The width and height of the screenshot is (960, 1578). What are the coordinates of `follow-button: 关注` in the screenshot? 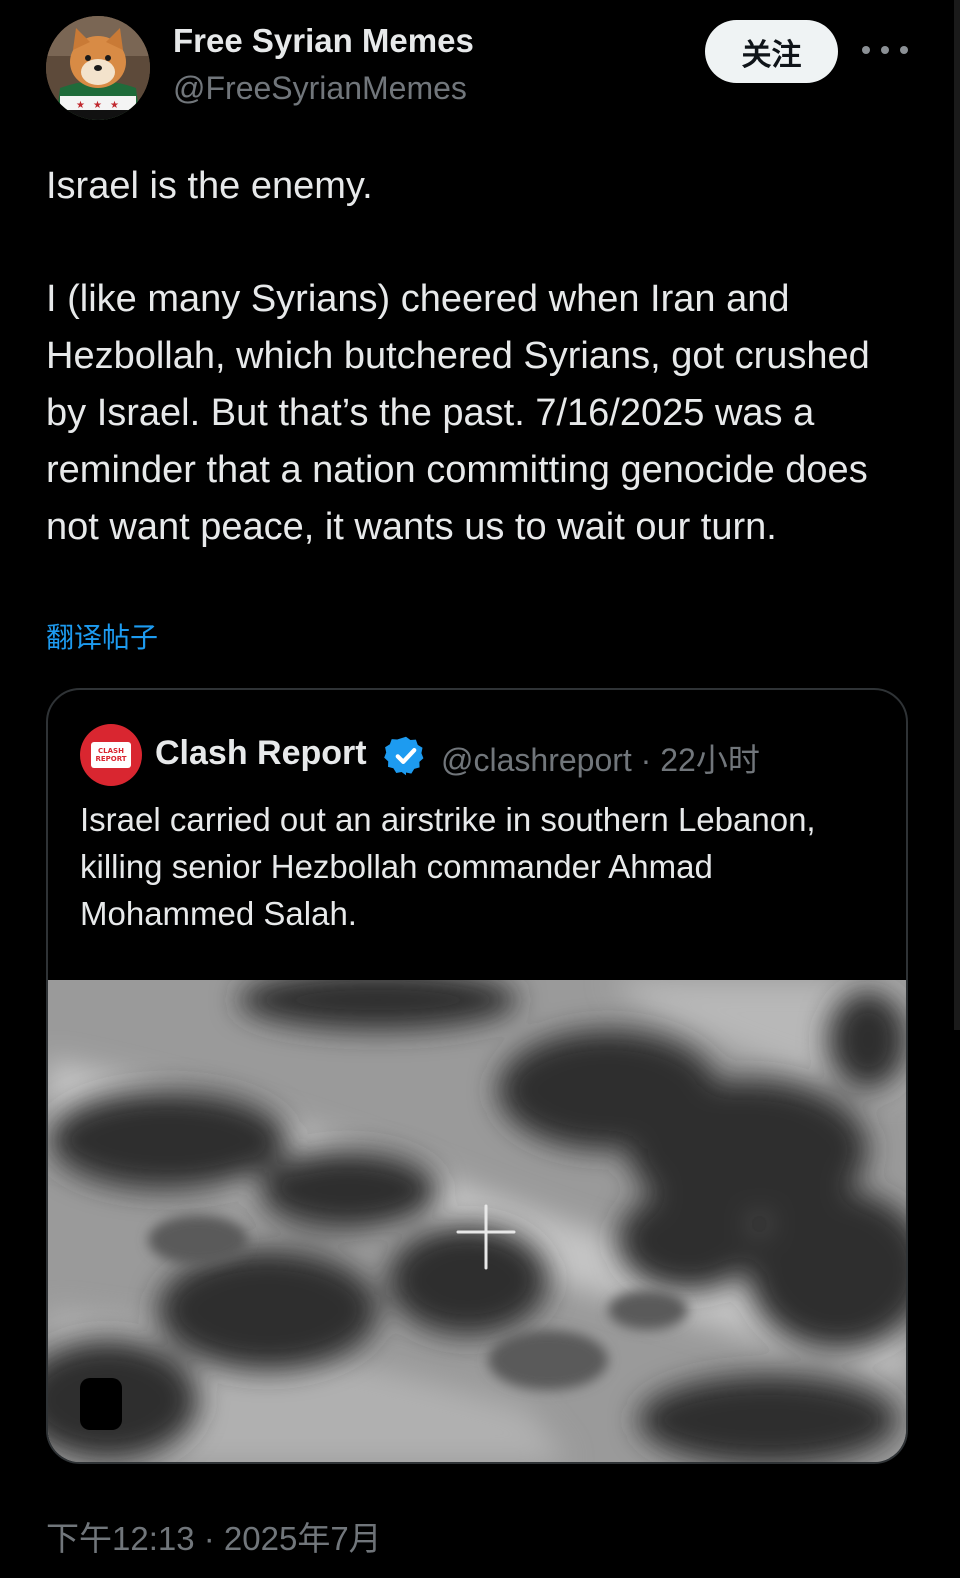 It's located at (771, 51).